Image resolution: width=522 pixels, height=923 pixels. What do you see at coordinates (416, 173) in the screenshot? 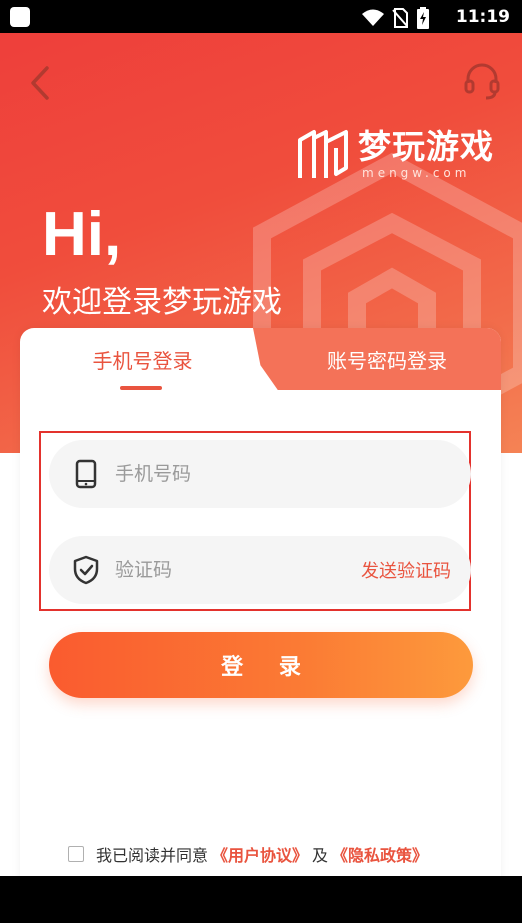
I see `brand-domain: mengw.com` at bounding box center [416, 173].